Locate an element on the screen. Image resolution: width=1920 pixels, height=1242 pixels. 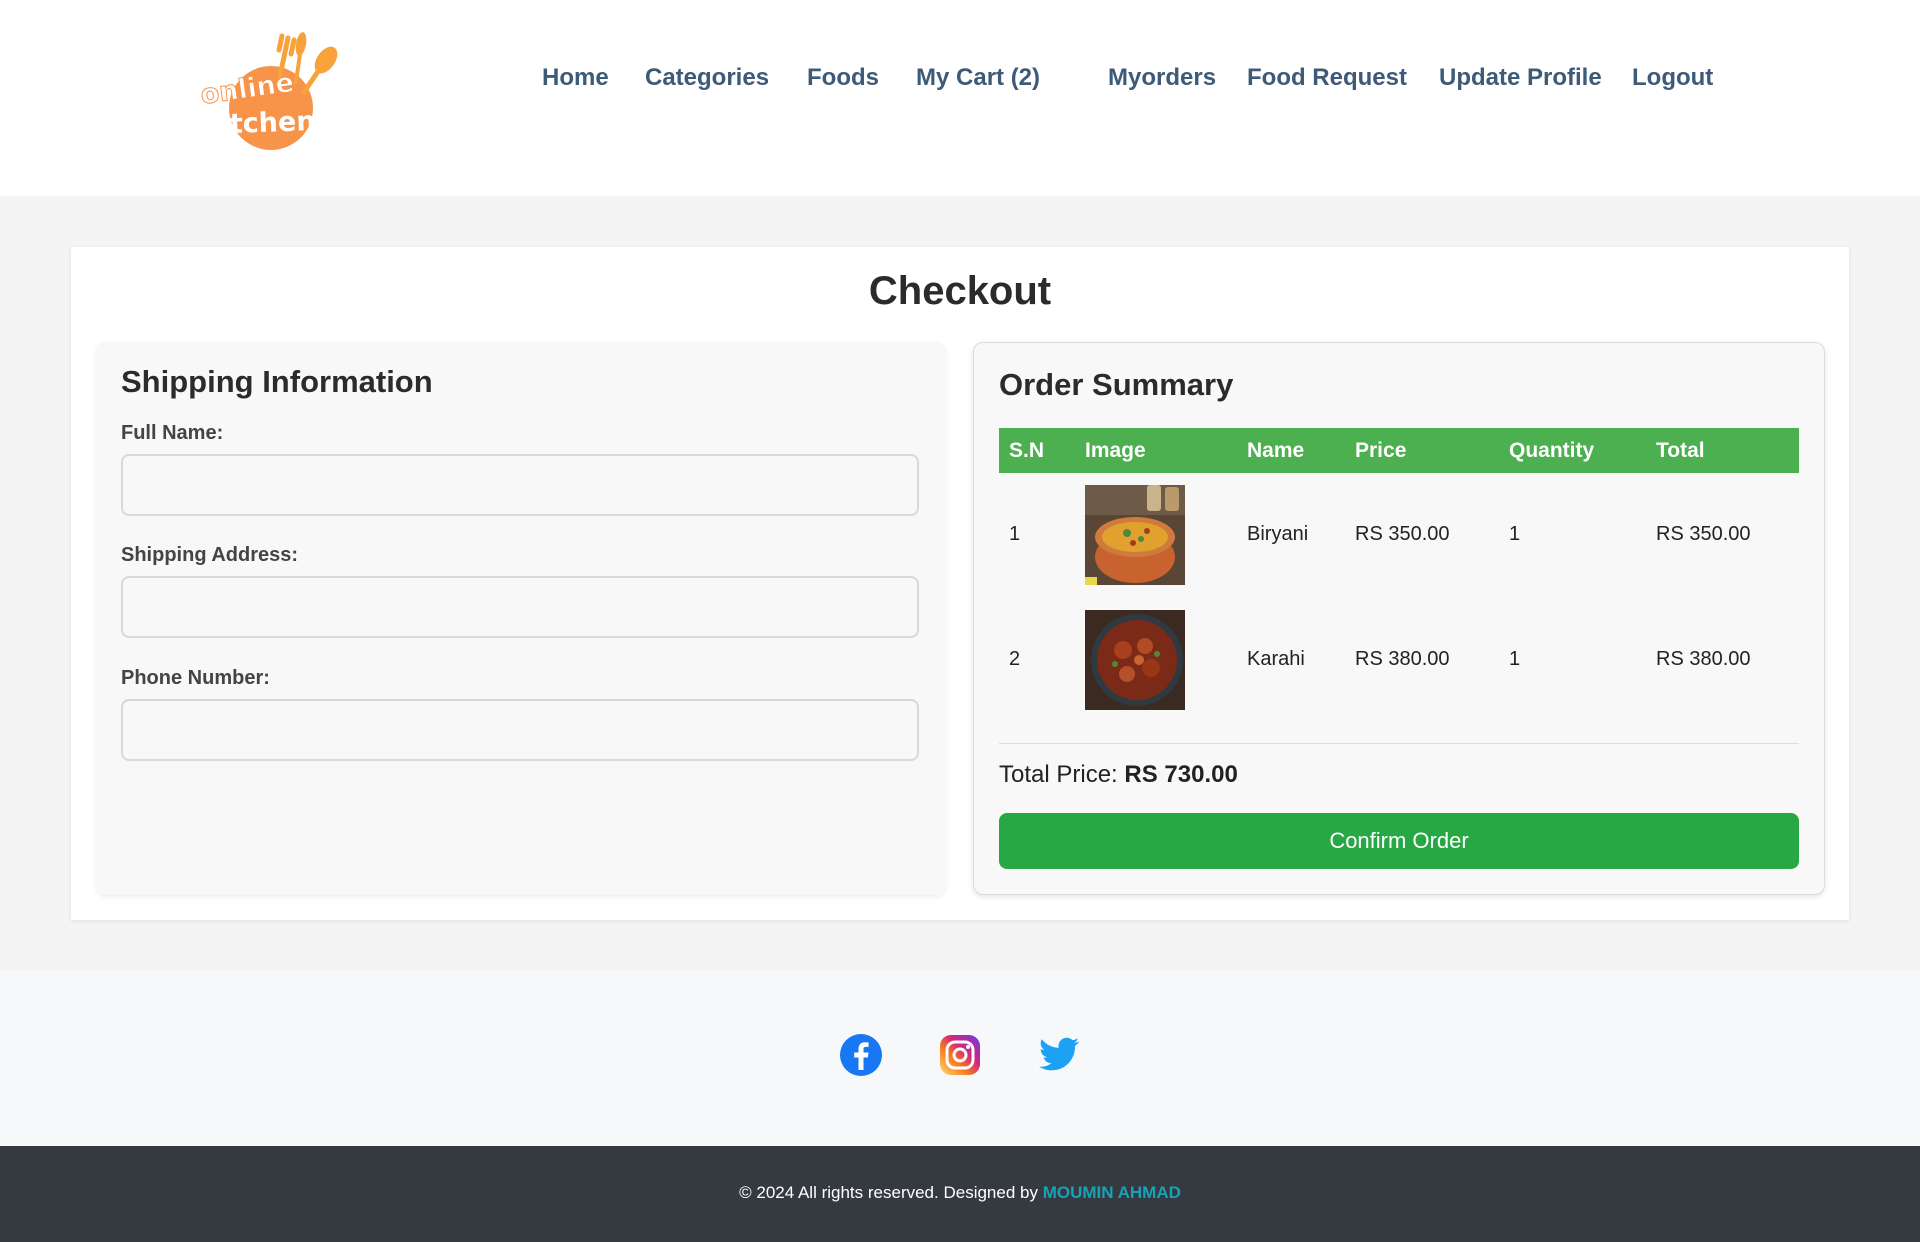
confirm-order-button: Confirm Order is located at coordinates (1399, 841).